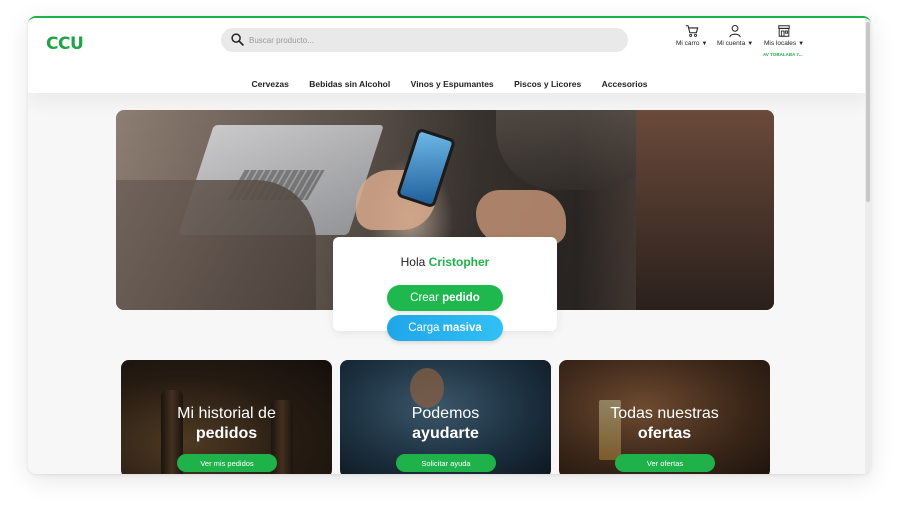 The width and height of the screenshot is (897, 512). What do you see at coordinates (692, 31) in the screenshot?
I see `cart-icon` at bounding box center [692, 31].